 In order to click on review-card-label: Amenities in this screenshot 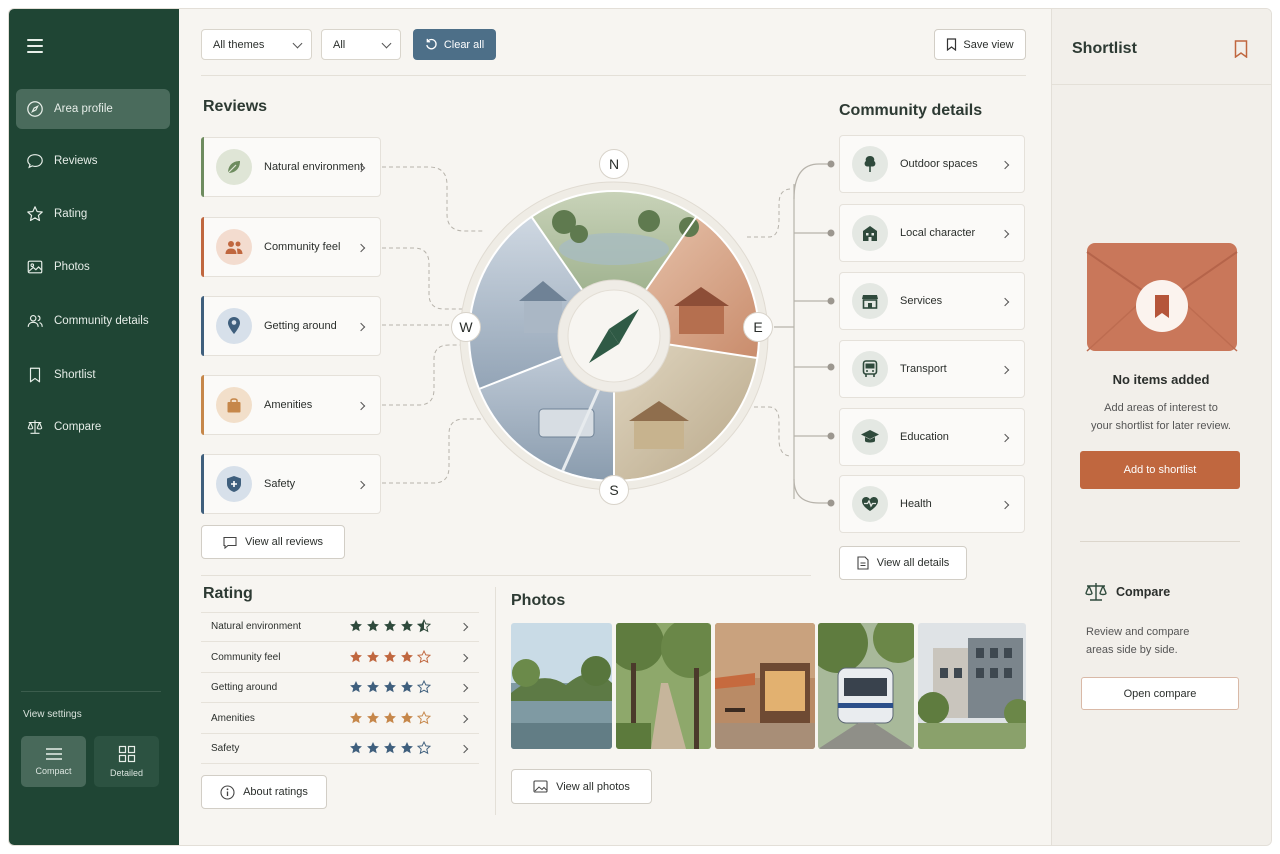, I will do `click(288, 405)`.